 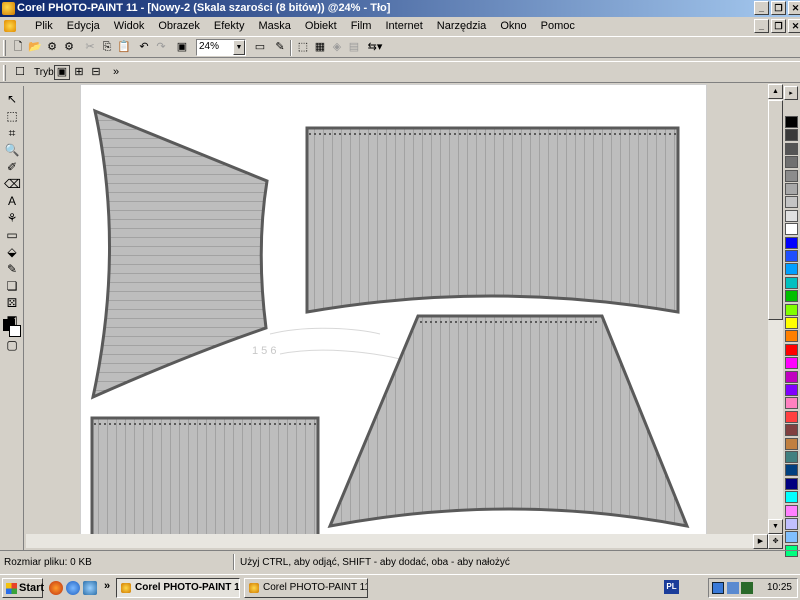 What do you see at coordinates (107, 586) in the screenshot?
I see `quicklaunch-overflow-icon: »` at bounding box center [107, 586].